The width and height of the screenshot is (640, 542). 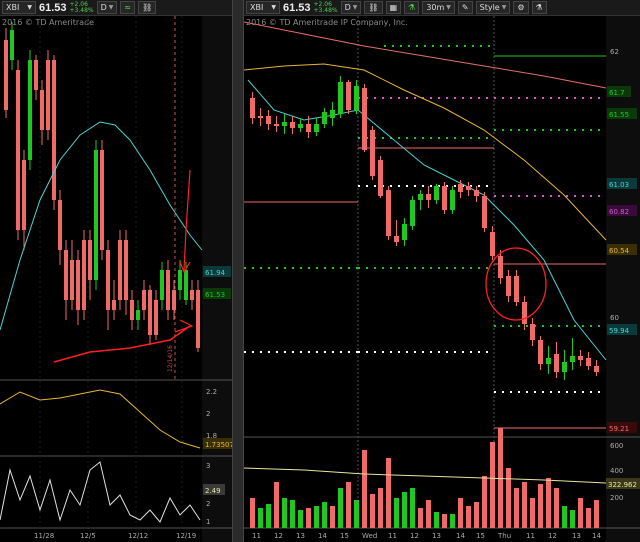 I want to click on right-price-label-p1-bg, so click(x=619, y=91).